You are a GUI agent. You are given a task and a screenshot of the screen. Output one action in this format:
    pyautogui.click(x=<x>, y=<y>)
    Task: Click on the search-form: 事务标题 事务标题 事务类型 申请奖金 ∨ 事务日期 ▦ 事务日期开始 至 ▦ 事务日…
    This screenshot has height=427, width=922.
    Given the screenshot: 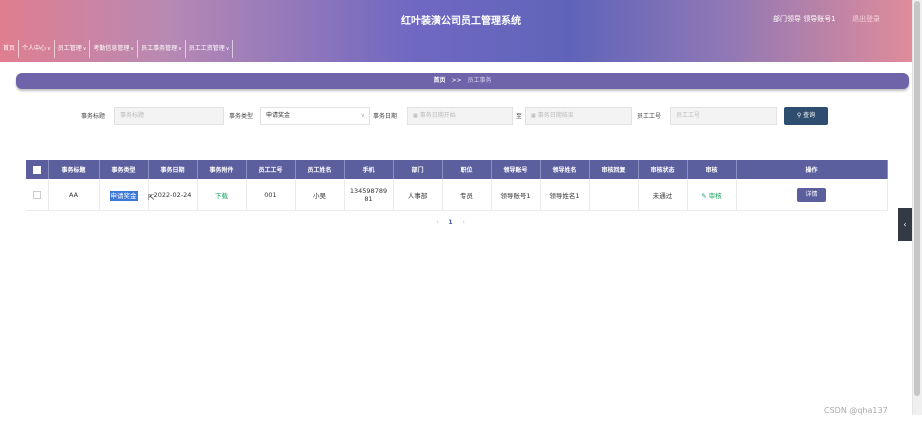 What is the action you would take?
    pyautogui.click(x=461, y=117)
    